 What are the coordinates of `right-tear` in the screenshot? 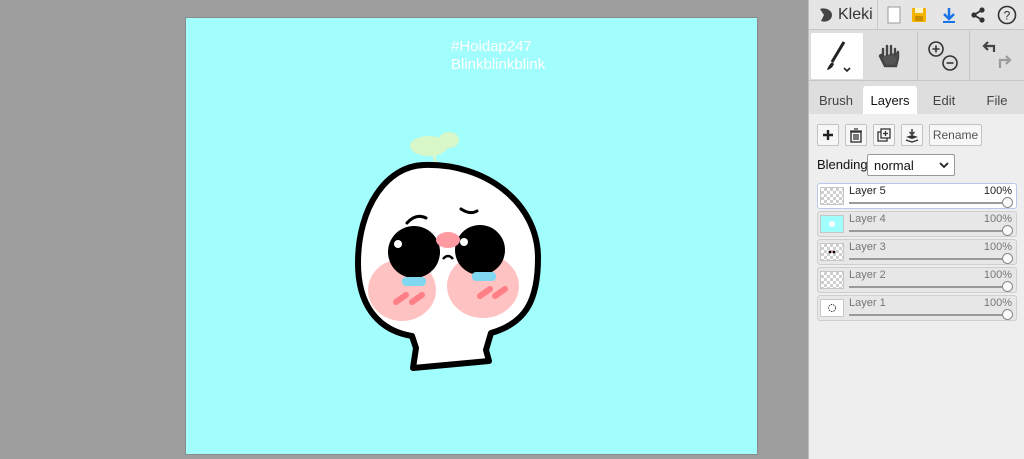 It's located at (484, 276).